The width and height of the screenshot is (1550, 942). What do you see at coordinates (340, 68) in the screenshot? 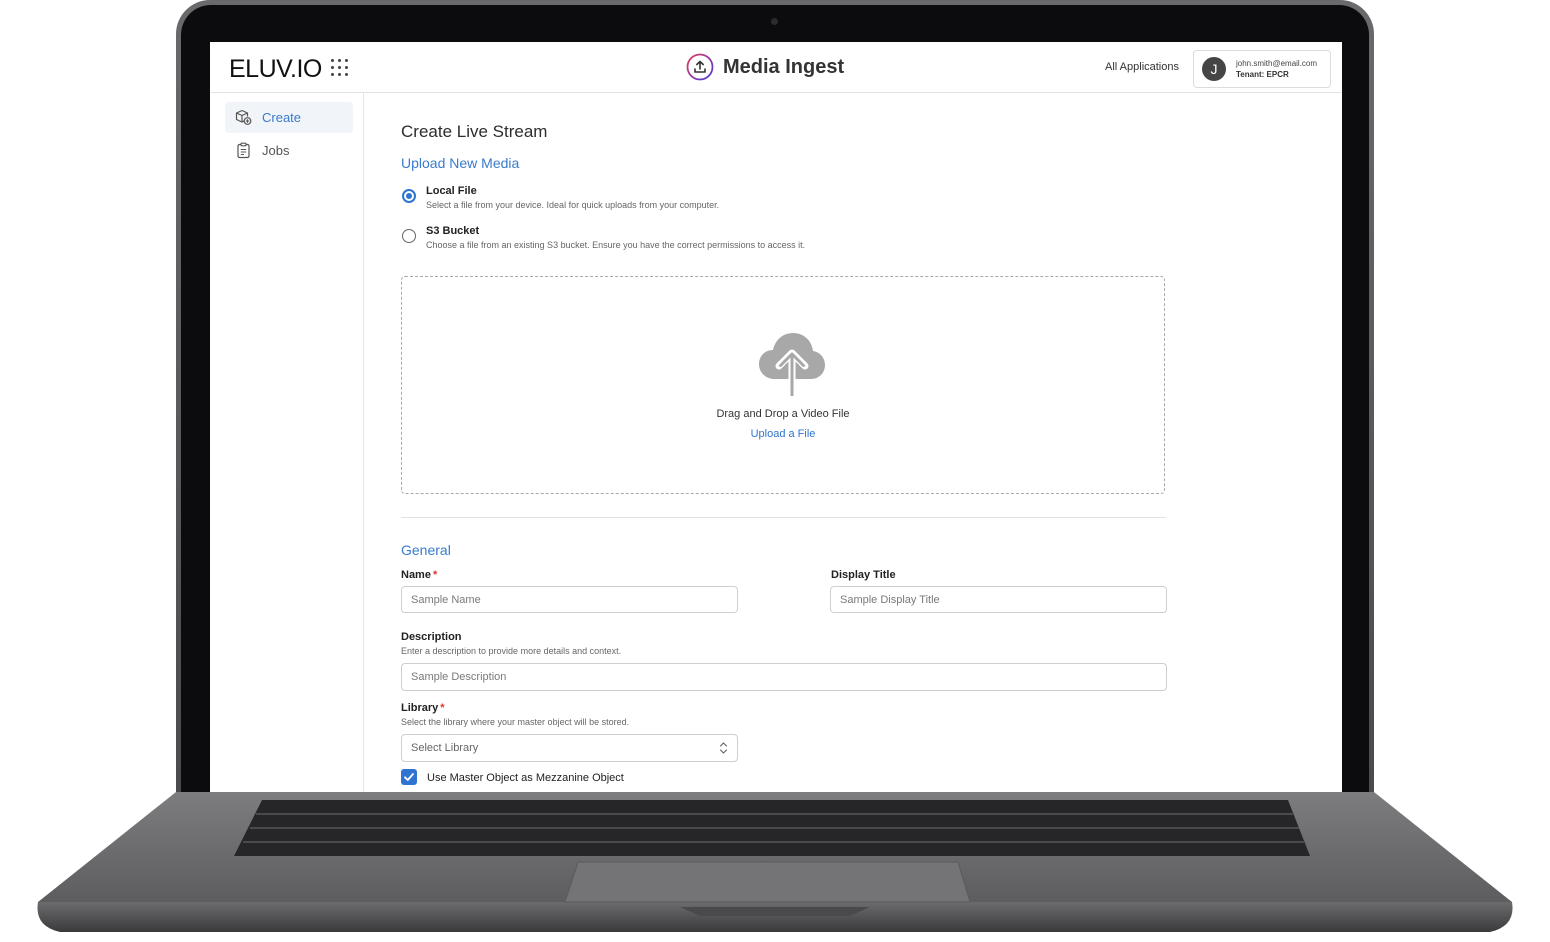
I see `app-grid-icon` at bounding box center [340, 68].